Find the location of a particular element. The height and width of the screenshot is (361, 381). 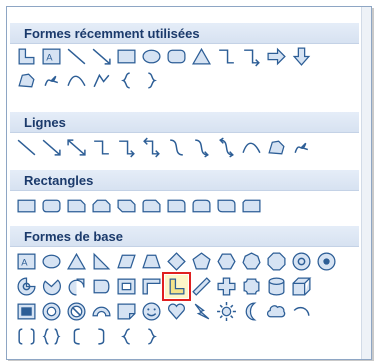

bevel-icon is located at coordinates (26, 311).